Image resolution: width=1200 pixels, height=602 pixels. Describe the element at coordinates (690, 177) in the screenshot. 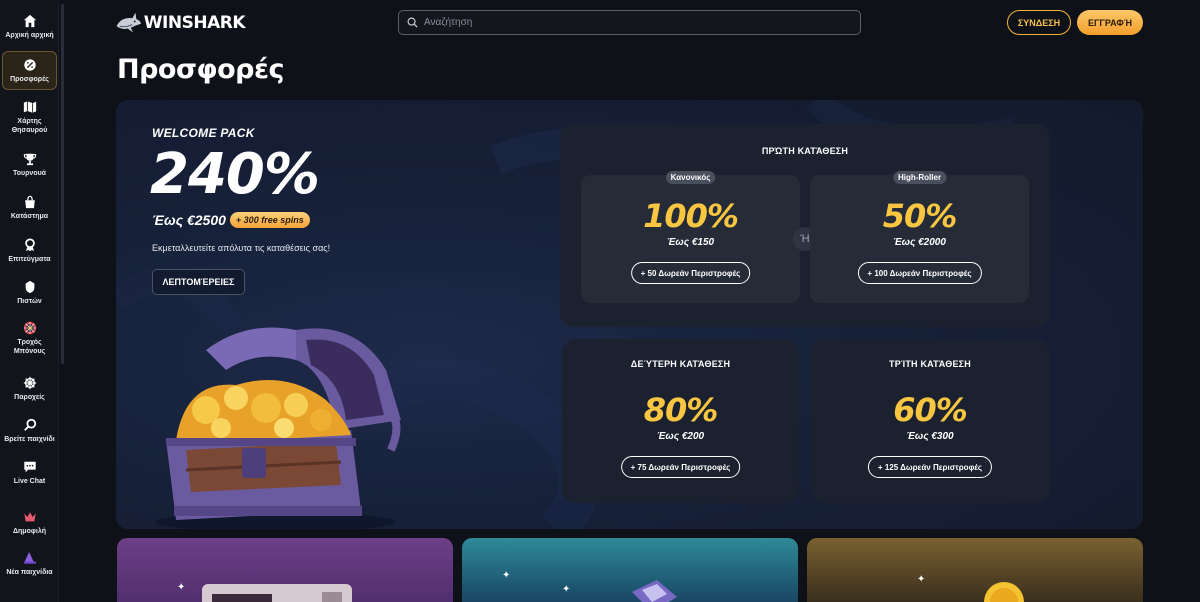

I see `regular-tag: Κανονικός` at that location.